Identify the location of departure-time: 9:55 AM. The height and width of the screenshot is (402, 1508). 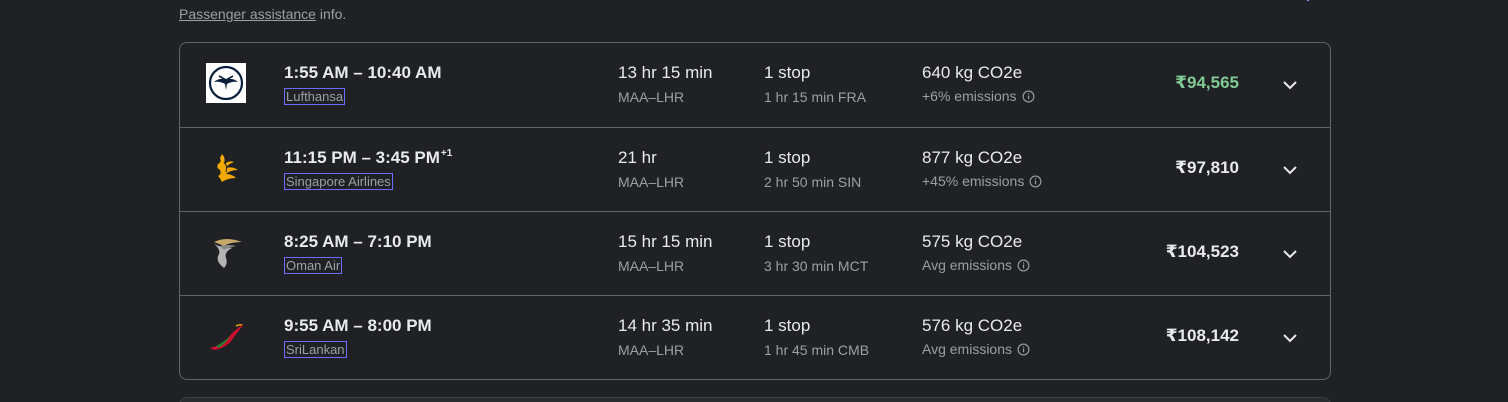
(316, 325).